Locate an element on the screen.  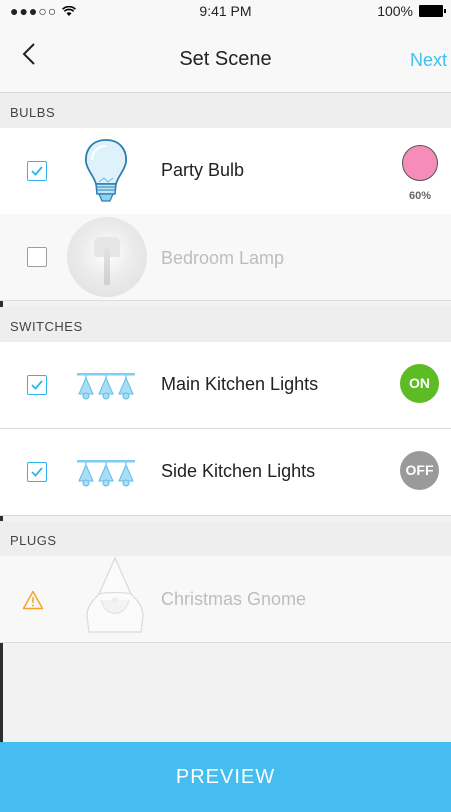
power-toggle-off: OFF is located at coordinates (419, 470).